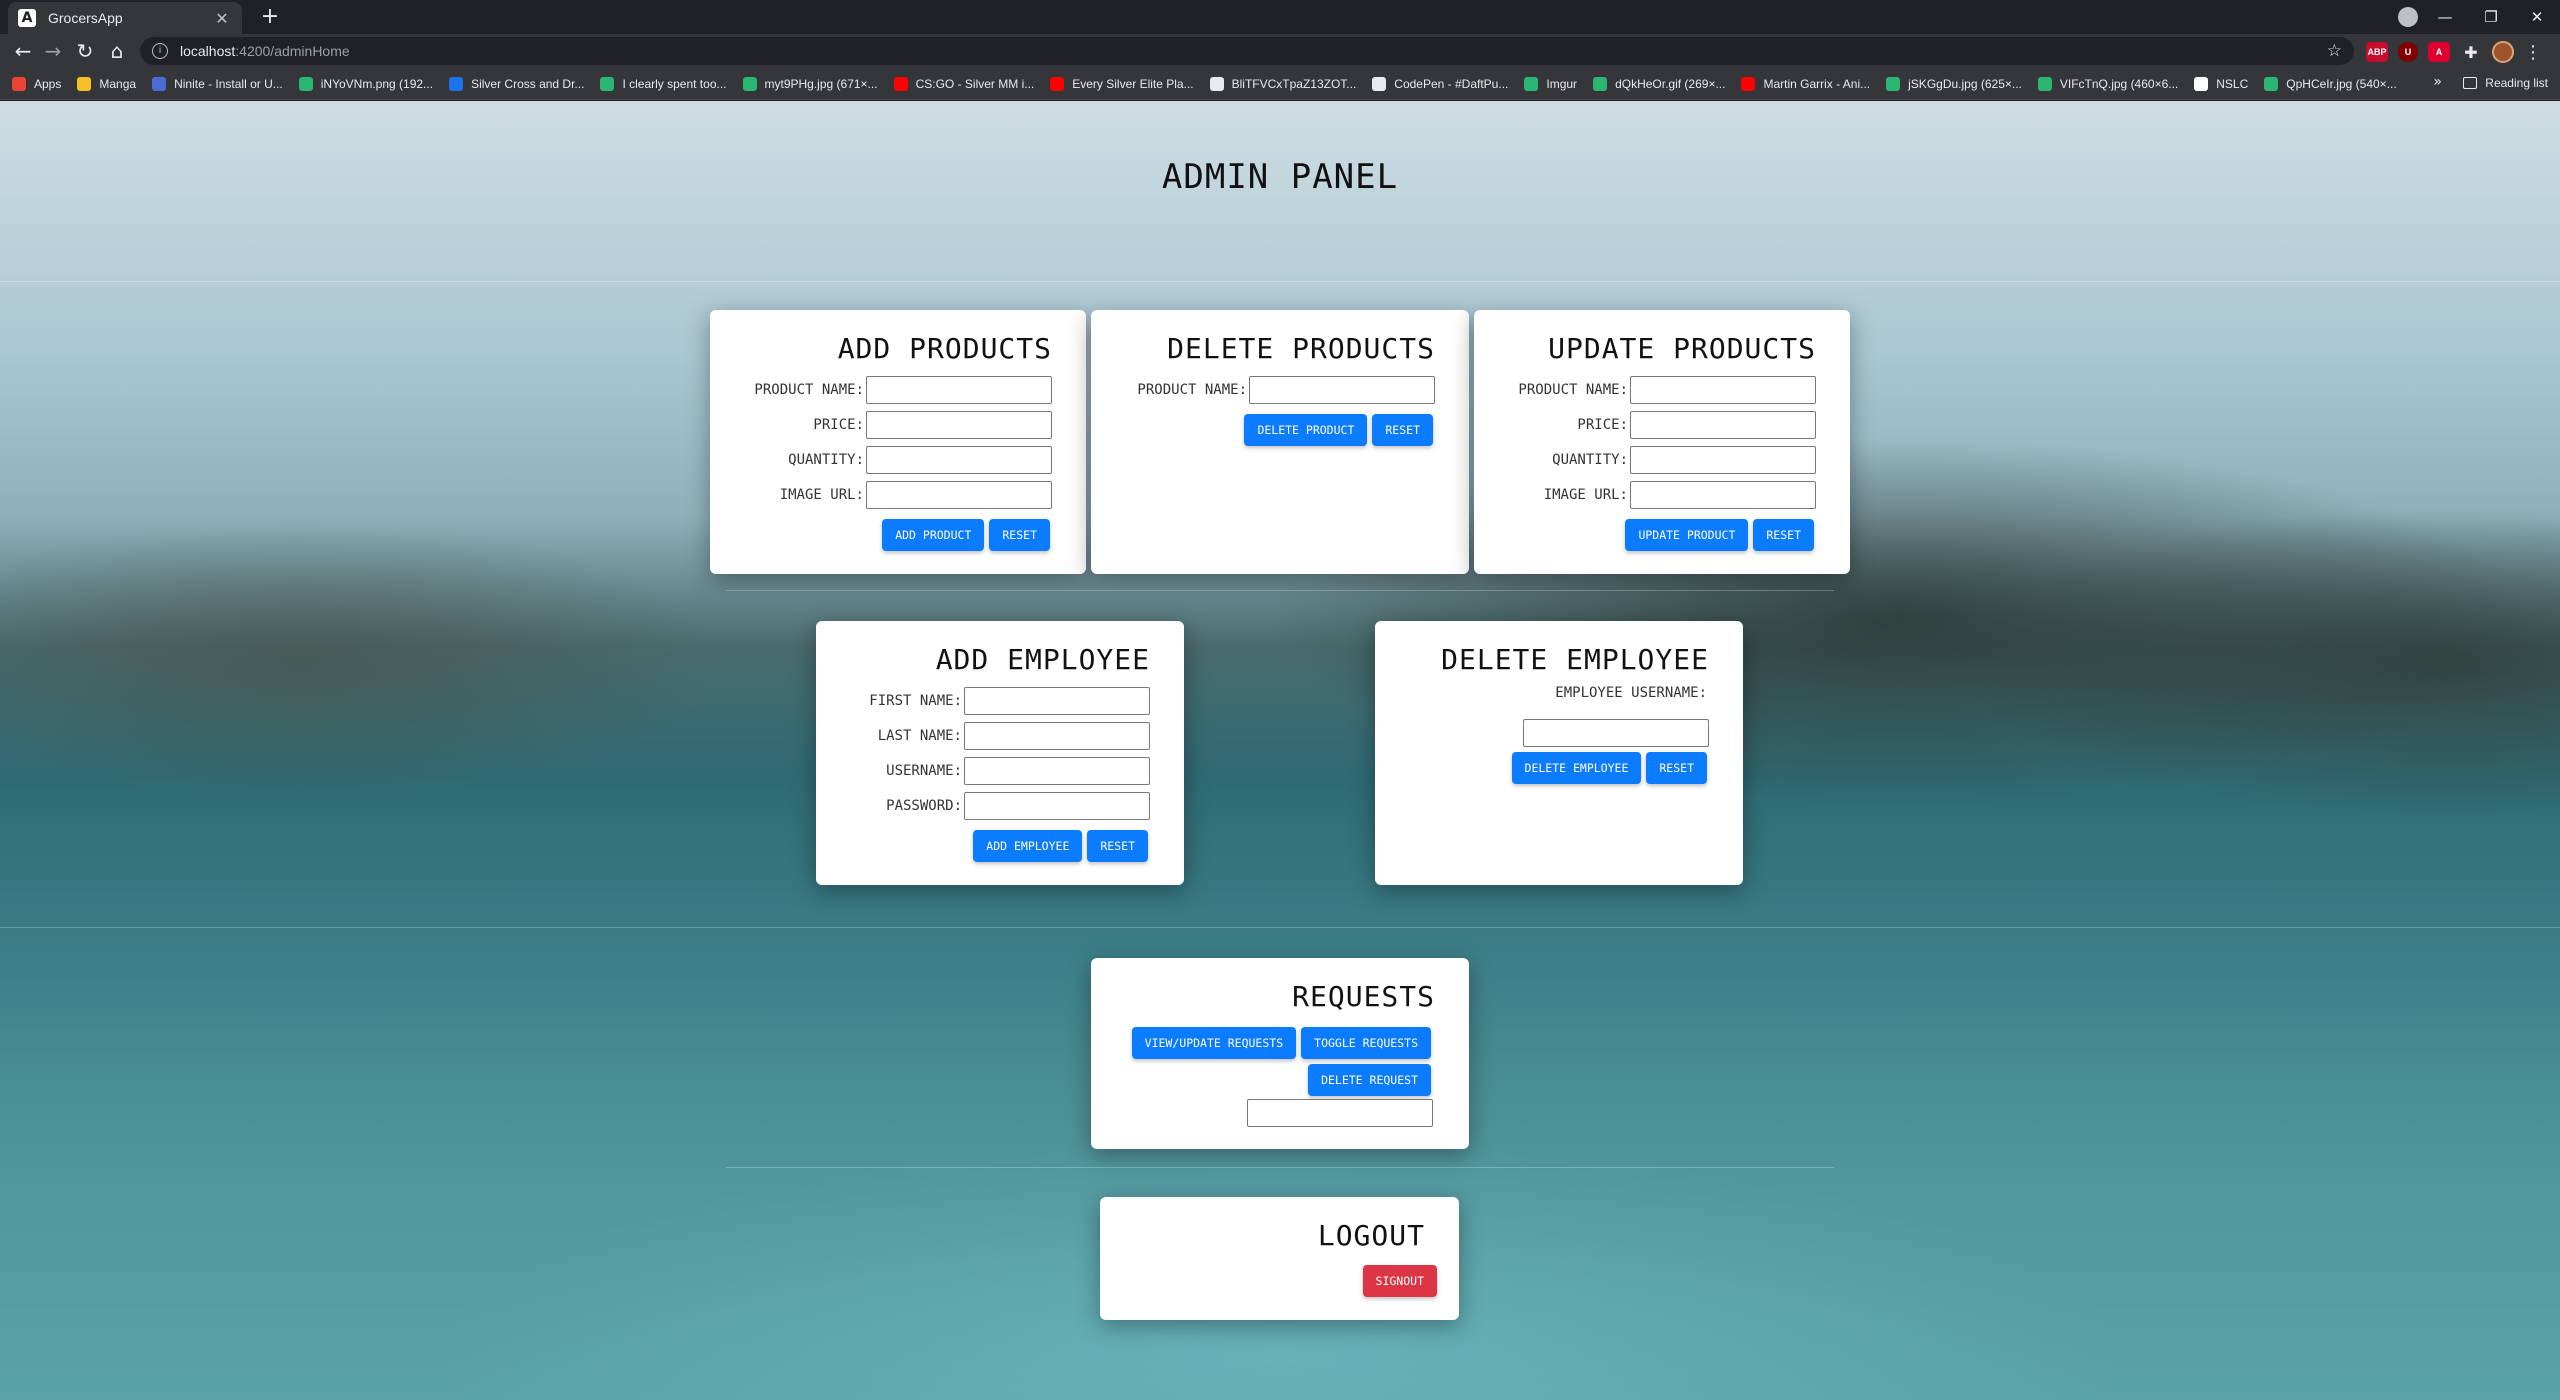  I want to click on delete-products-actions: DELETE PRODUCT RESET, so click(1338, 430).